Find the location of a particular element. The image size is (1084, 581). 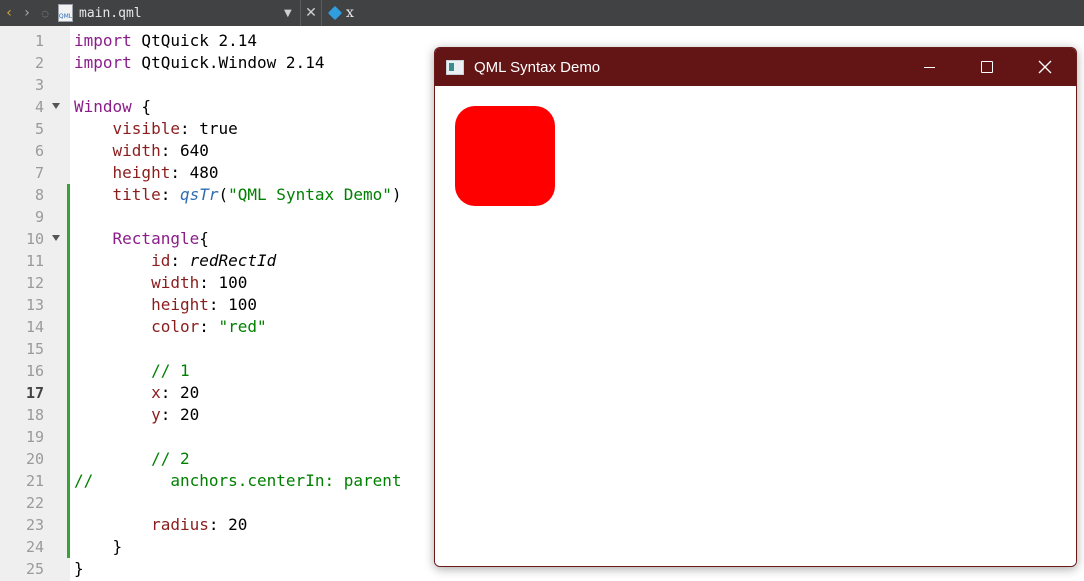

code-text: Rectangle{ is located at coordinates (160, 238).